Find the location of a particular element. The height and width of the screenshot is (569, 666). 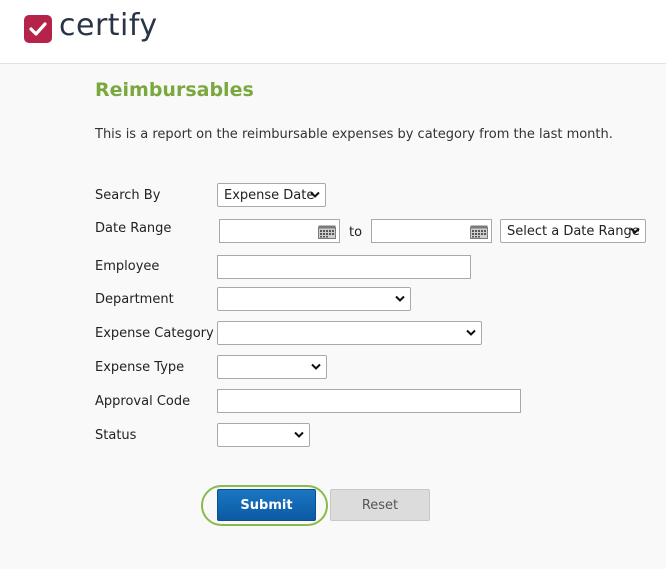

expense-category-label: Expense Category is located at coordinates (154, 333).